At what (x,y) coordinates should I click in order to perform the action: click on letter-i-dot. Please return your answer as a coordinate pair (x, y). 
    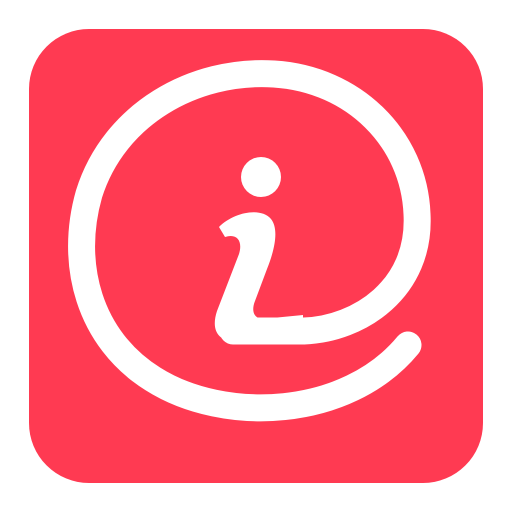
    Looking at the image, I should click on (261, 177).